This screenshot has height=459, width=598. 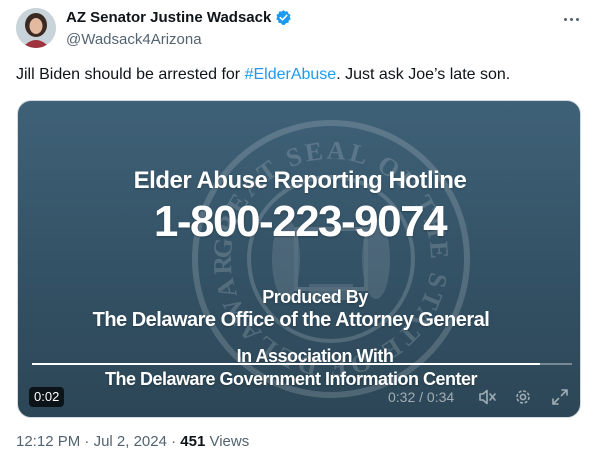 I want to click on video-time-remaining: 0:02, so click(x=47, y=397).